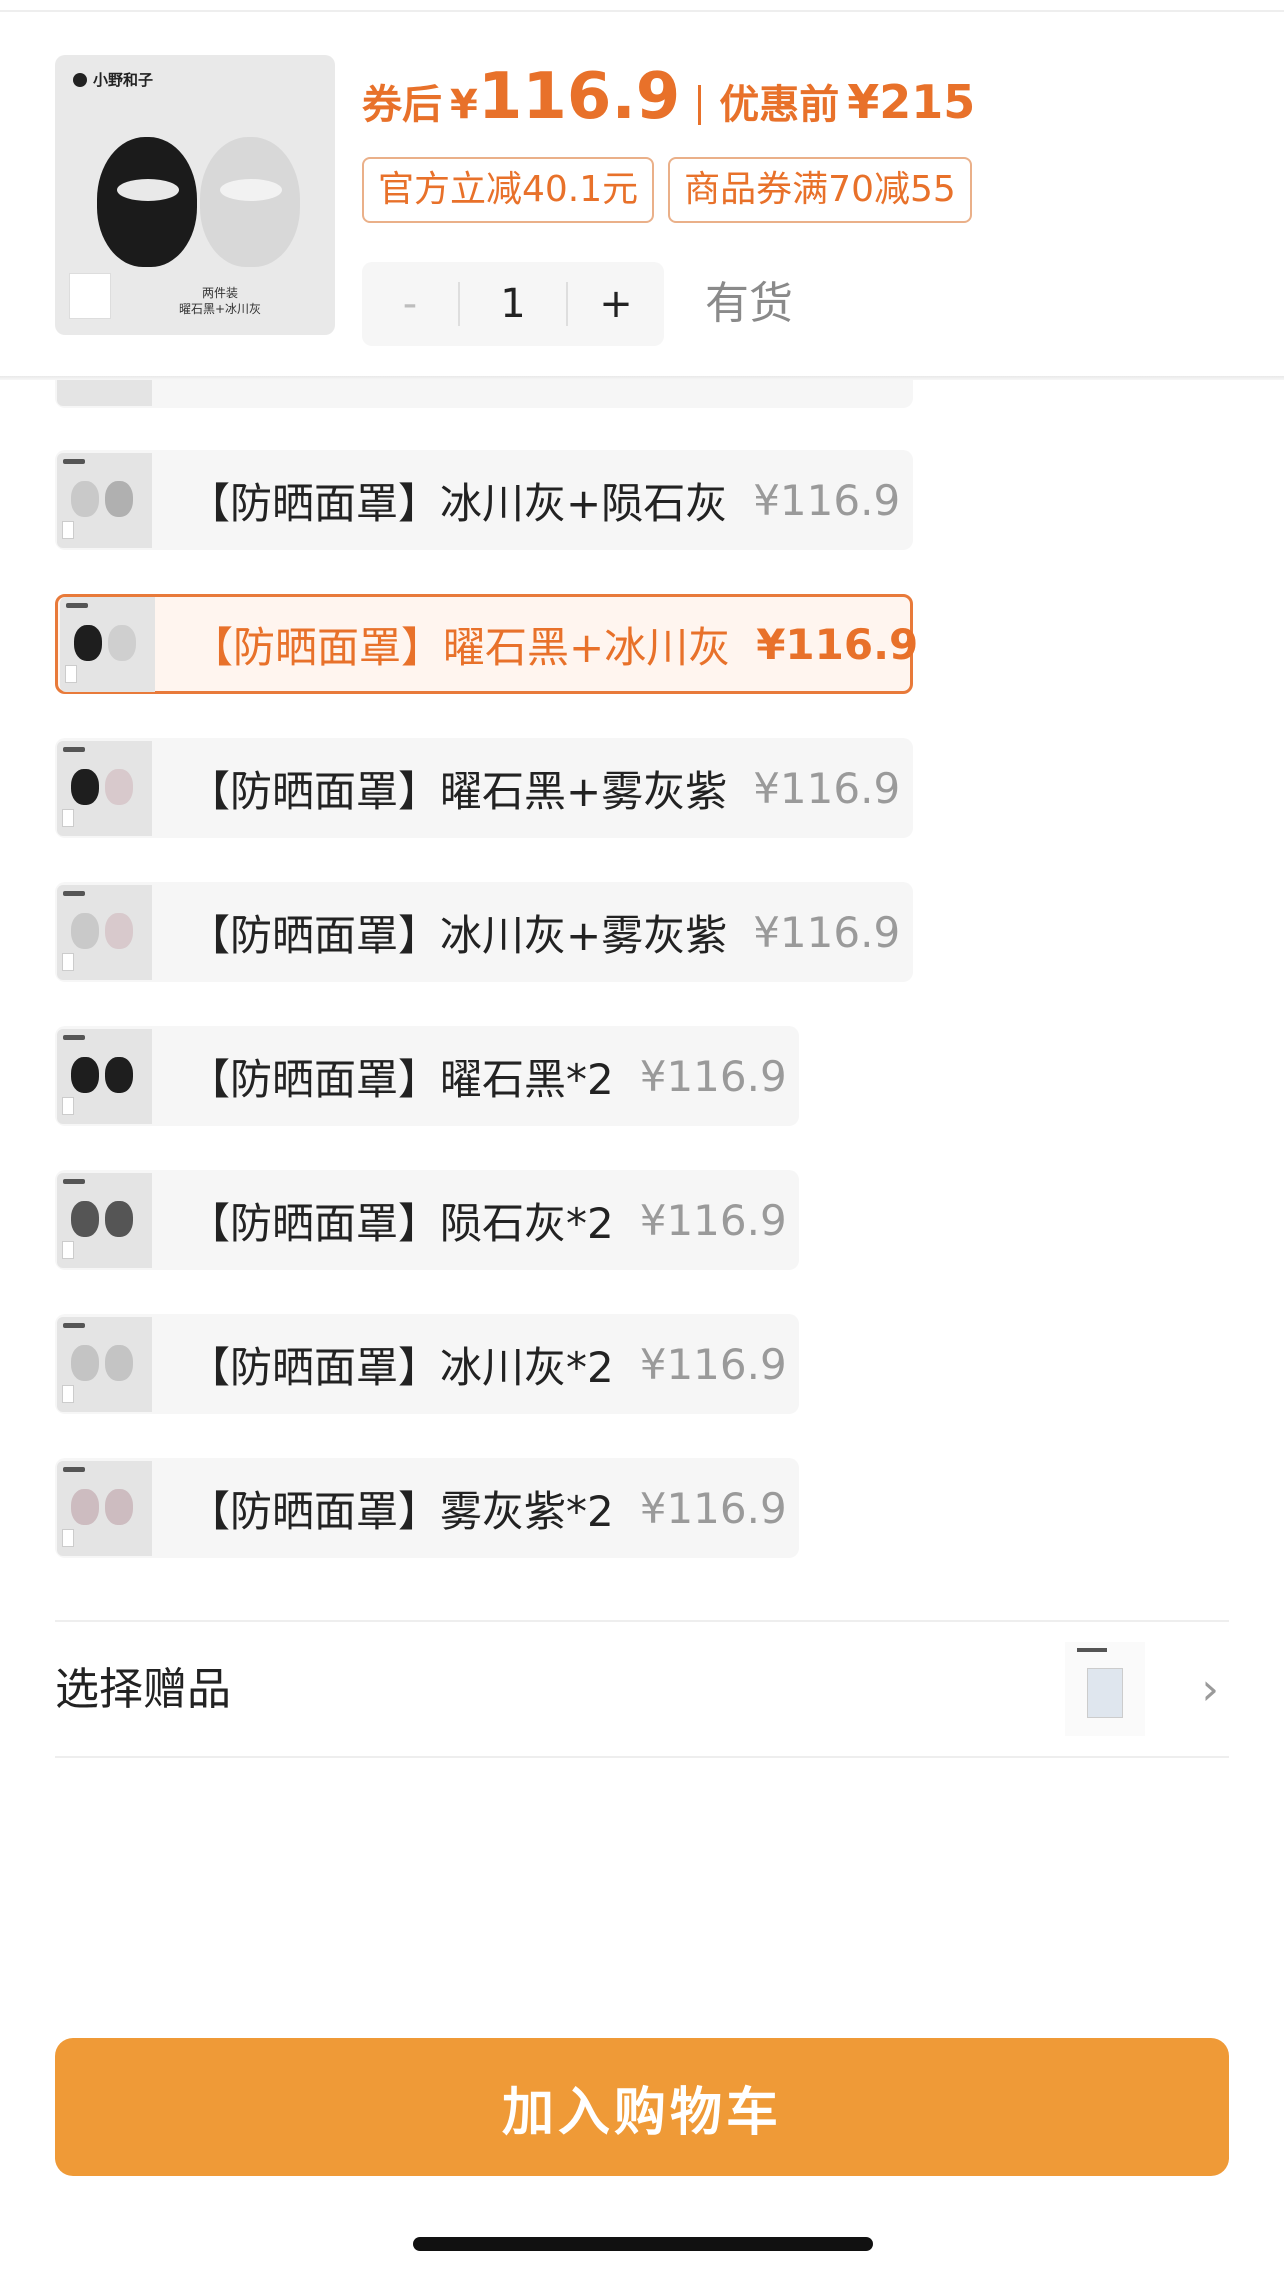 Image resolution: width=1284 pixels, height=2277 pixels. I want to click on promo-tag: 官方立减40.1元, so click(508, 190).